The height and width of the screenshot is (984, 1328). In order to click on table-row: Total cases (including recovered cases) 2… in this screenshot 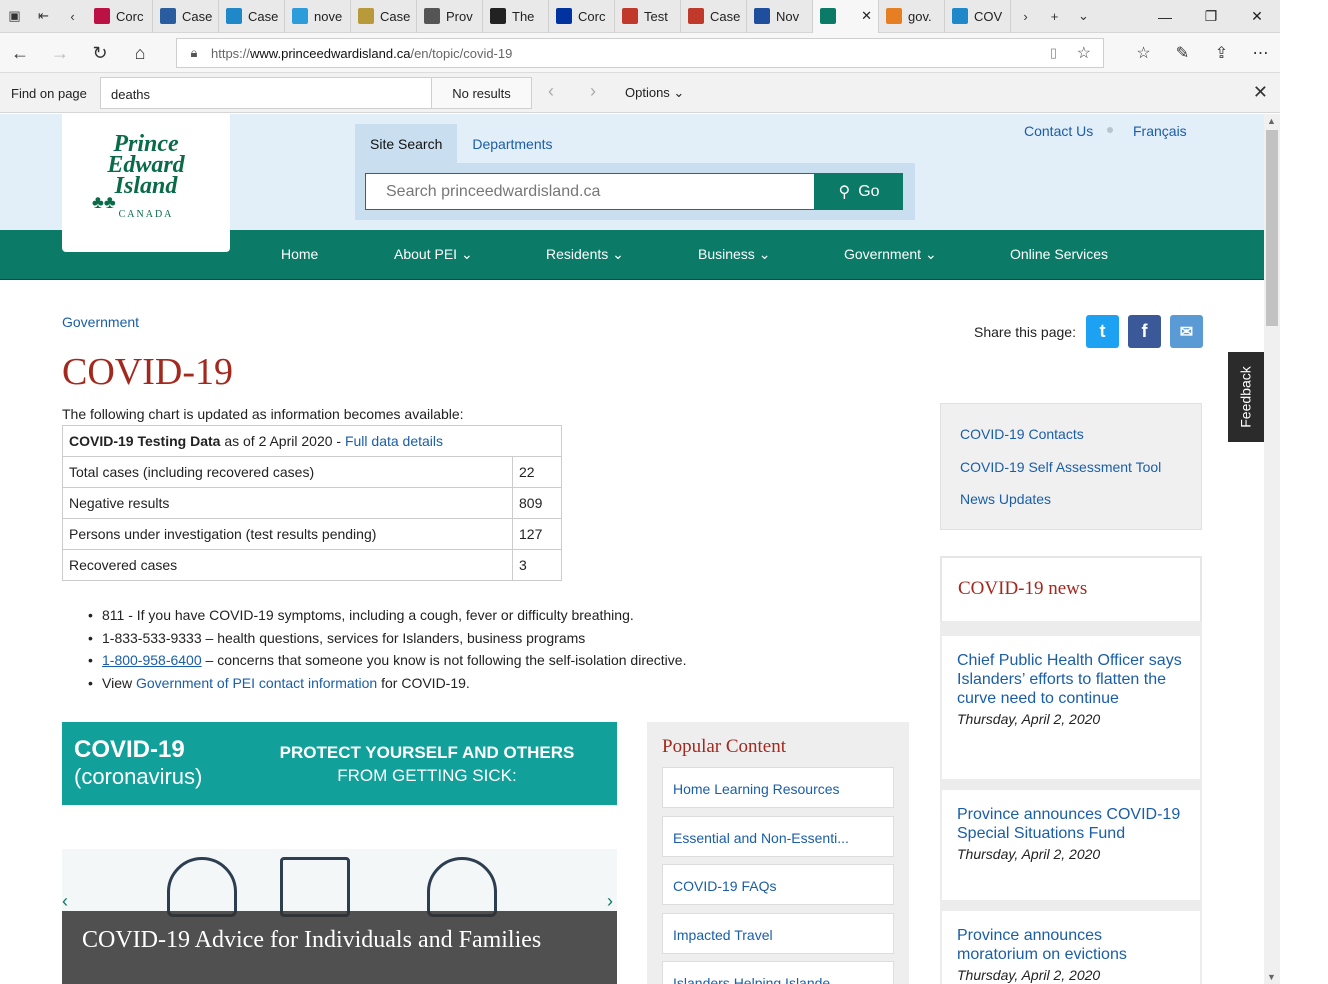, I will do `click(312, 472)`.